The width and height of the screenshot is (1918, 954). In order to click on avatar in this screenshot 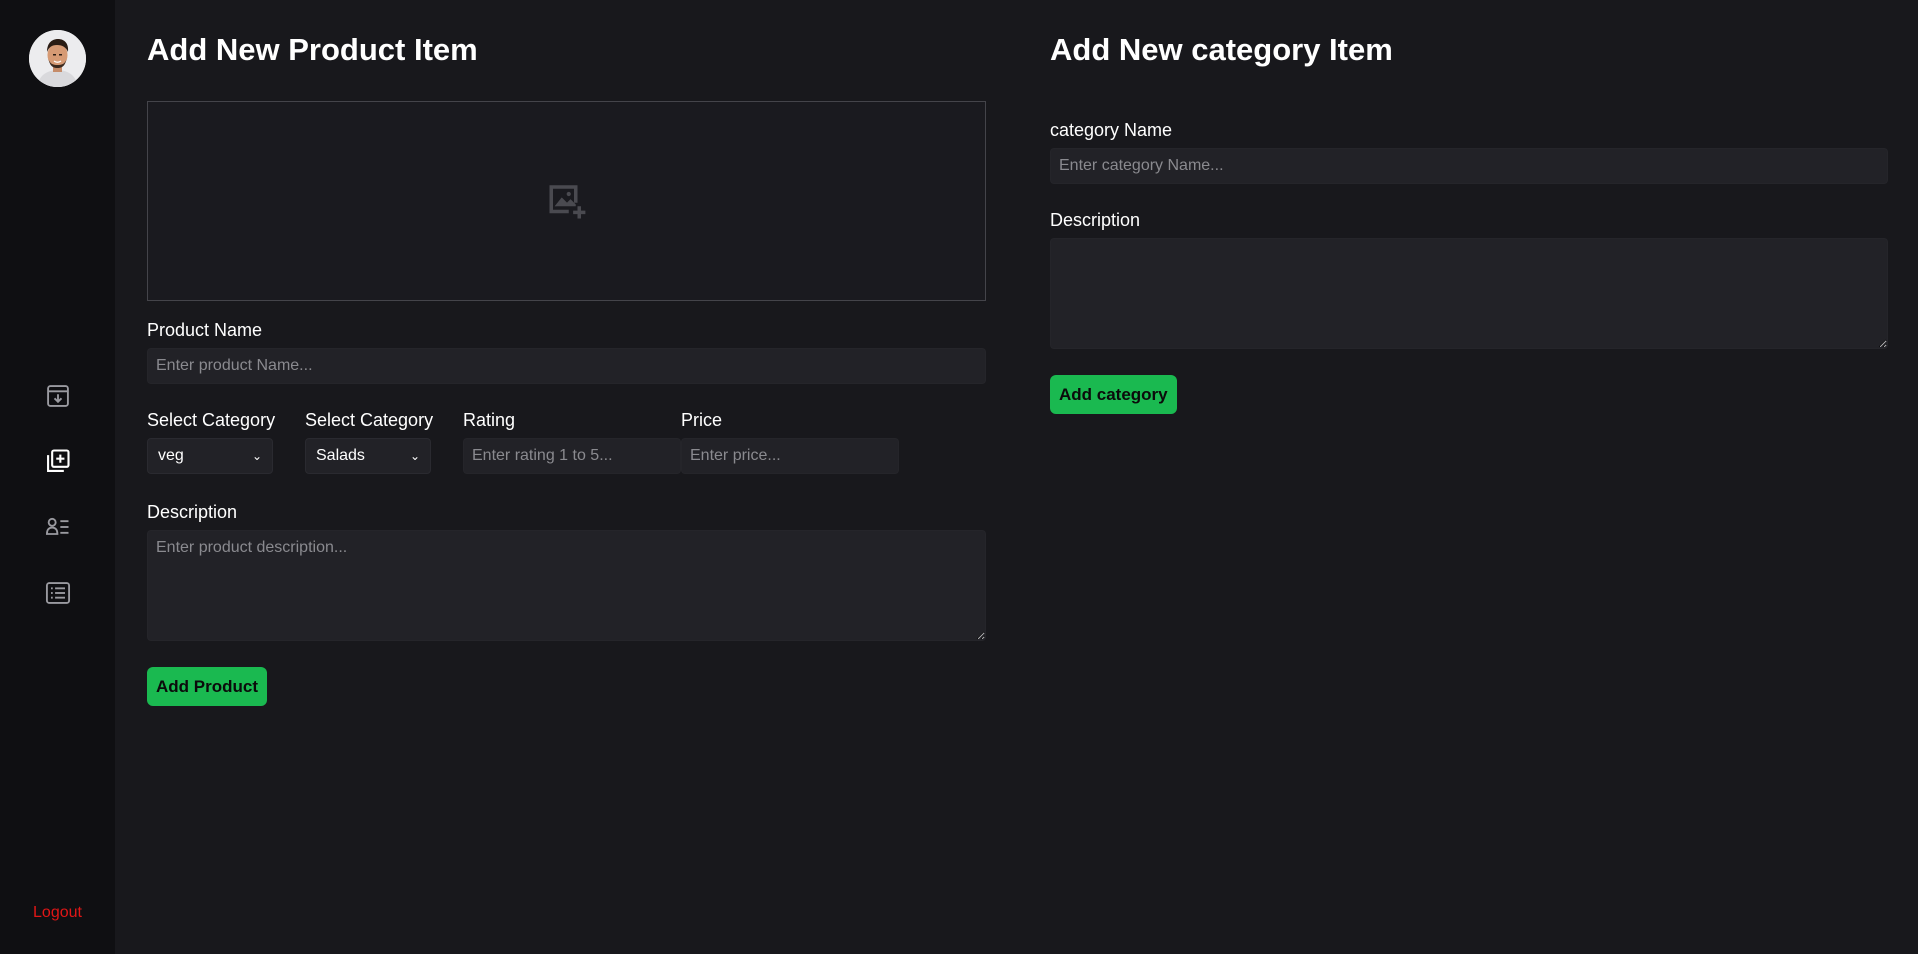, I will do `click(57, 58)`.